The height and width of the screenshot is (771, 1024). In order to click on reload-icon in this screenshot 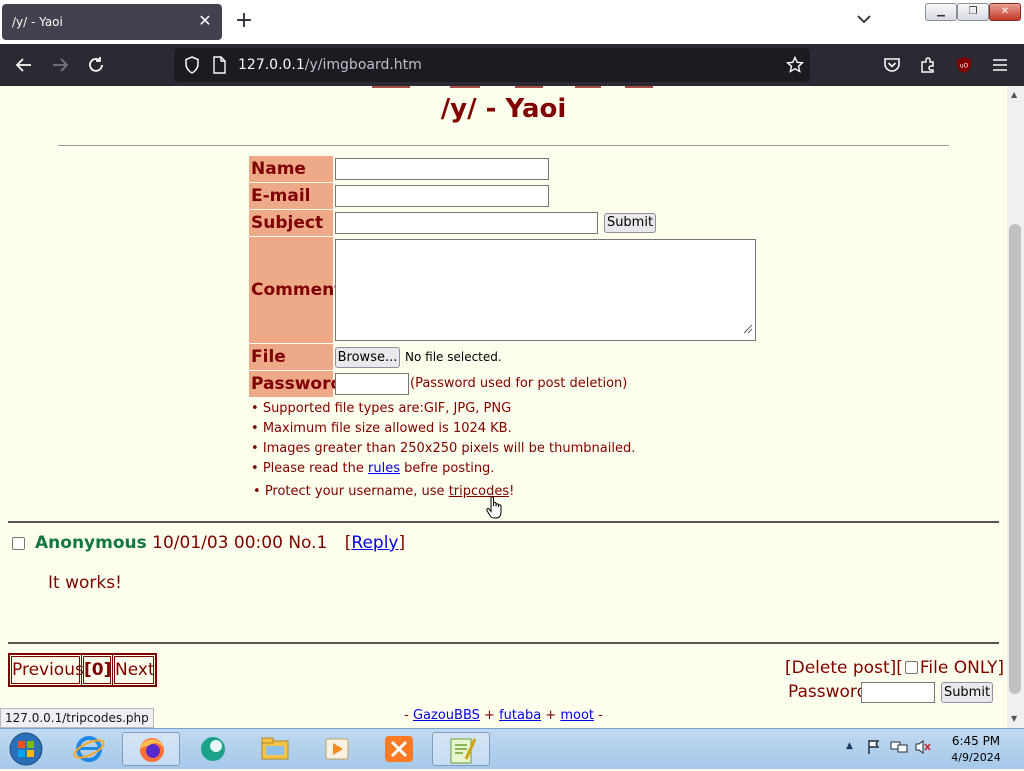, I will do `click(96, 65)`.